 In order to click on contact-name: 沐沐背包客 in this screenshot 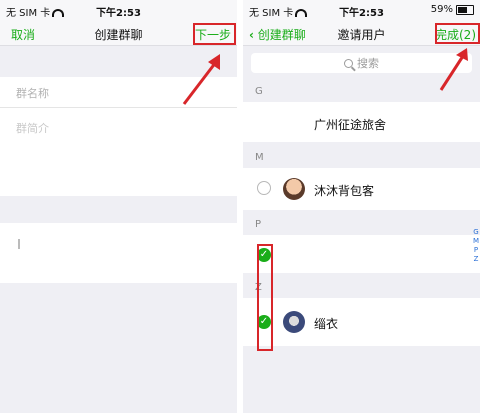, I will do `click(344, 191)`.